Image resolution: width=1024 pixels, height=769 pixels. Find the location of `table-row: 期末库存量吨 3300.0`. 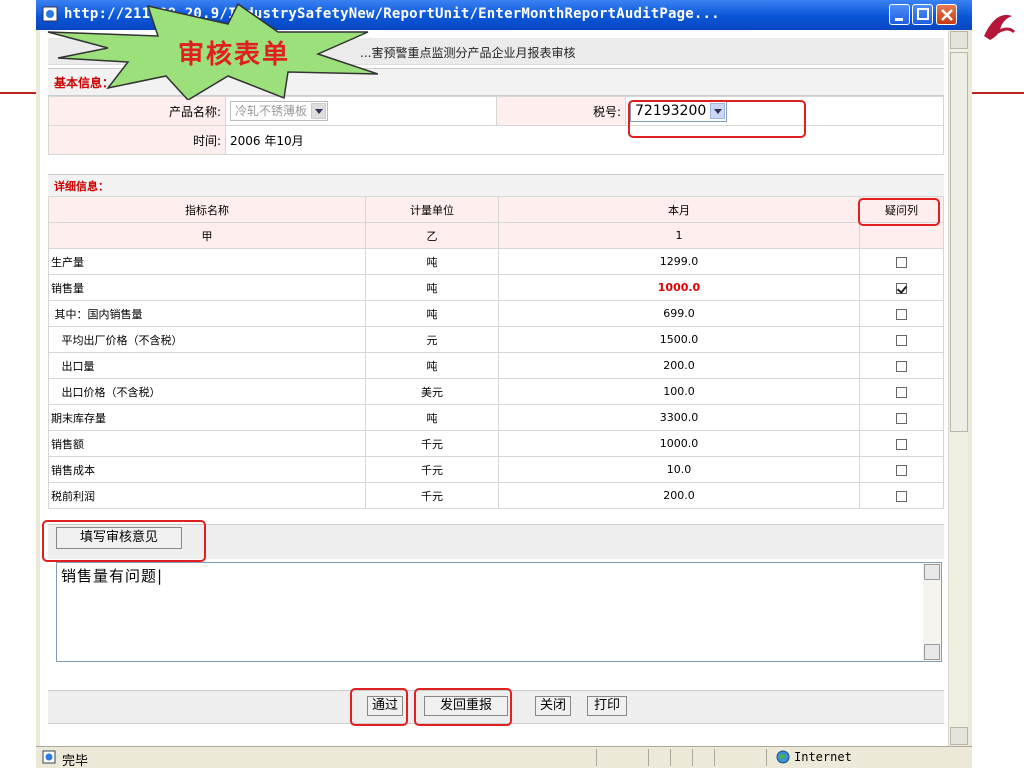

table-row: 期末库存量吨 3300.0 is located at coordinates (496, 417).